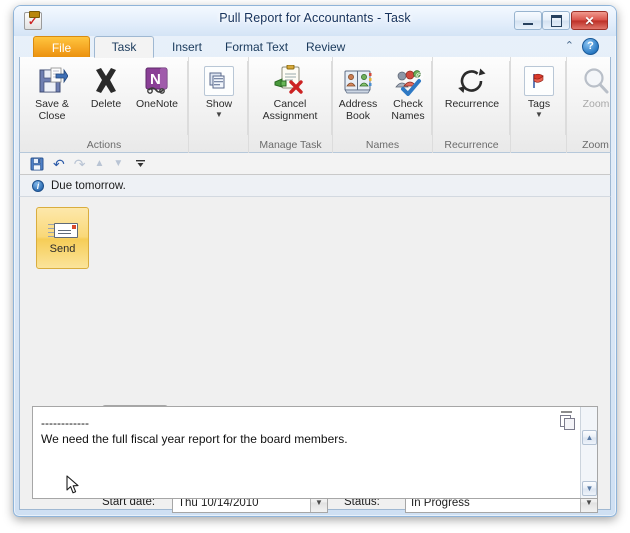 The width and height of the screenshot is (630, 533). I want to click on ribbon-group-actions-label: Actions, so click(104, 145).